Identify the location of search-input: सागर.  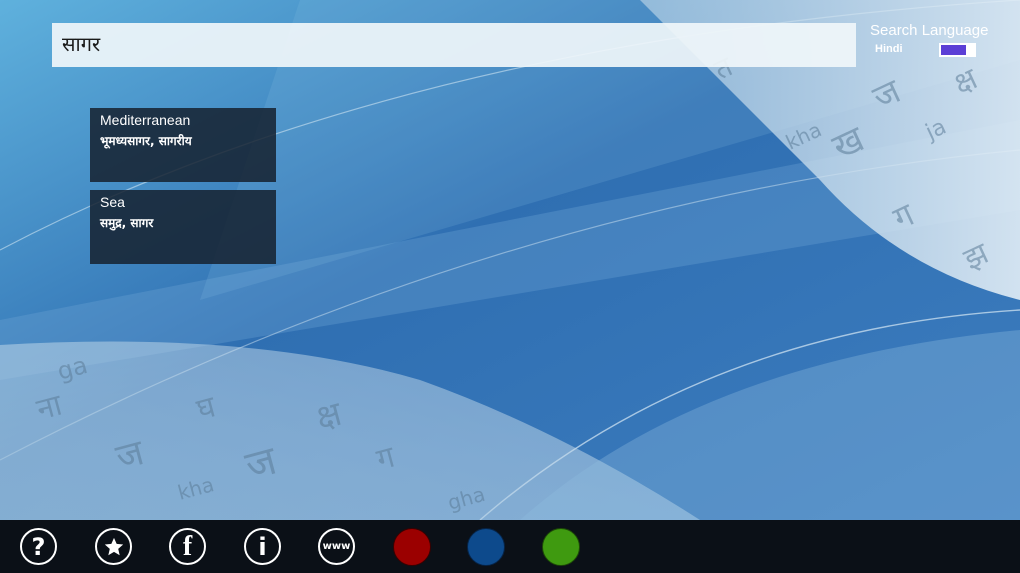
(454, 45).